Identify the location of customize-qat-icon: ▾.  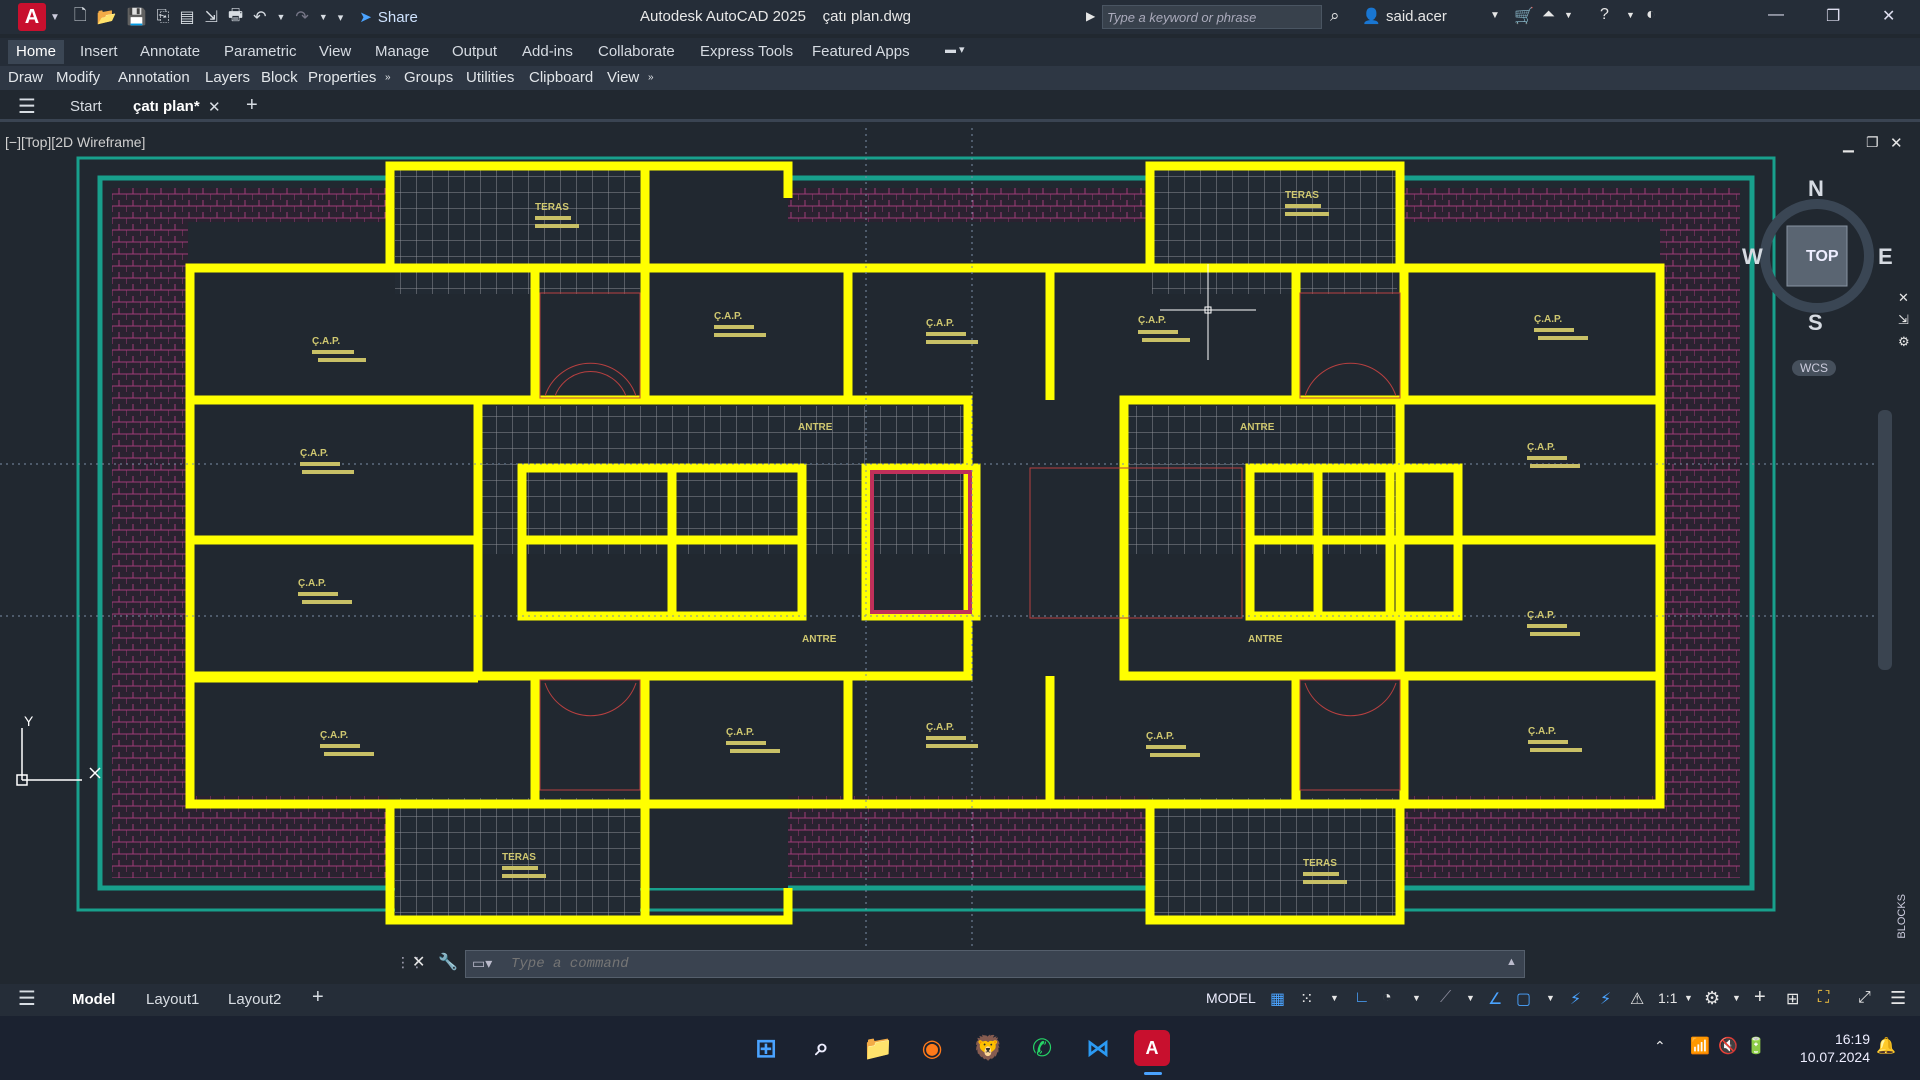
(341, 17).